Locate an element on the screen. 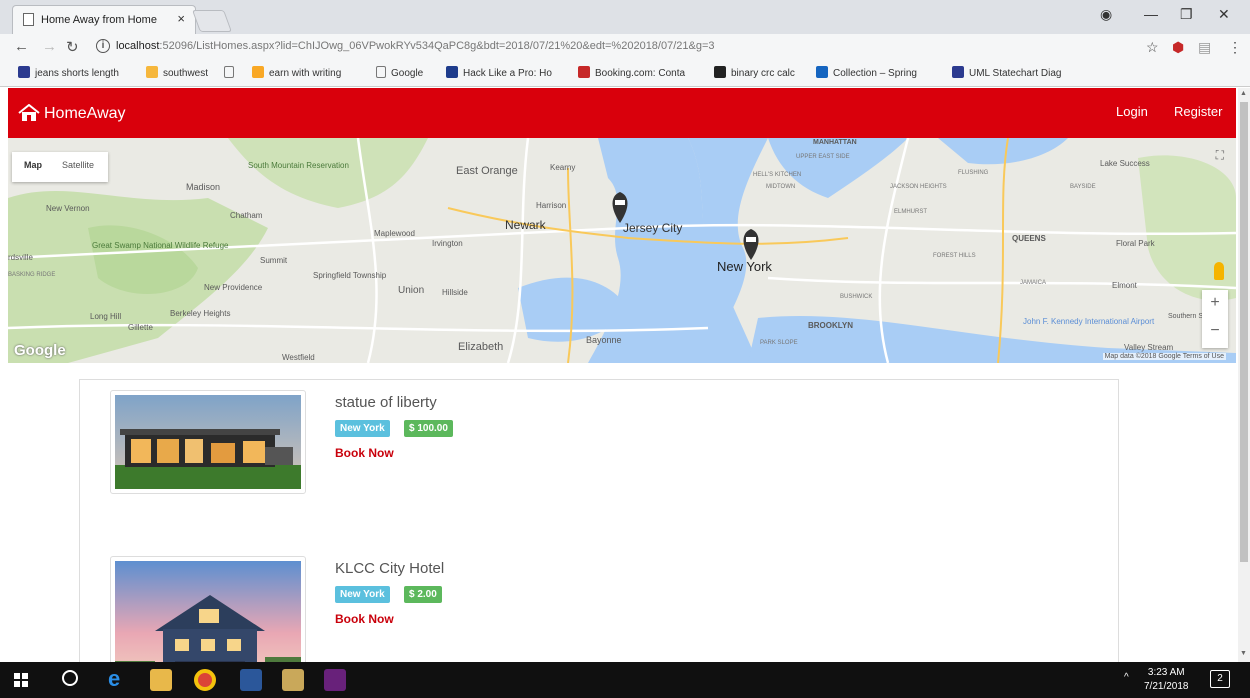  bookmark-label: UML Statechart Diag is located at coordinates (1015, 73).